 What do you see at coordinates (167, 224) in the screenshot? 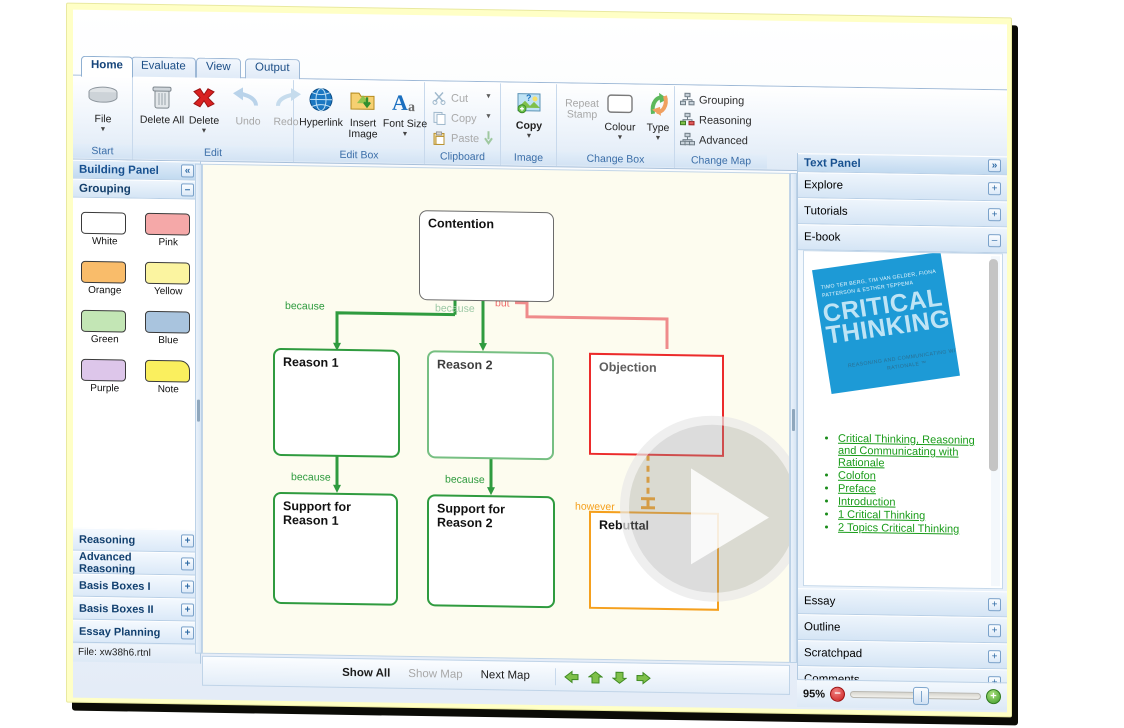
I see `swatch-pink-chip` at bounding box center [167, 224].